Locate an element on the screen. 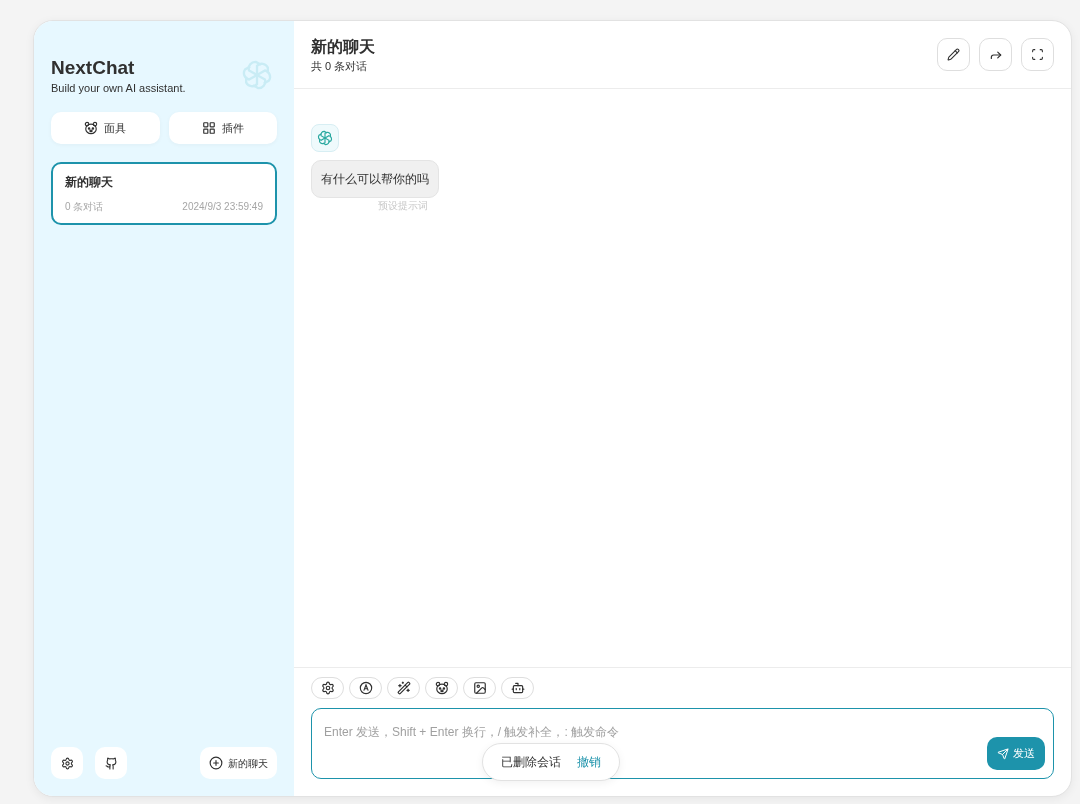  chat-time: 2024/9/3 23:59:49 is located at coordinates (222, 207).